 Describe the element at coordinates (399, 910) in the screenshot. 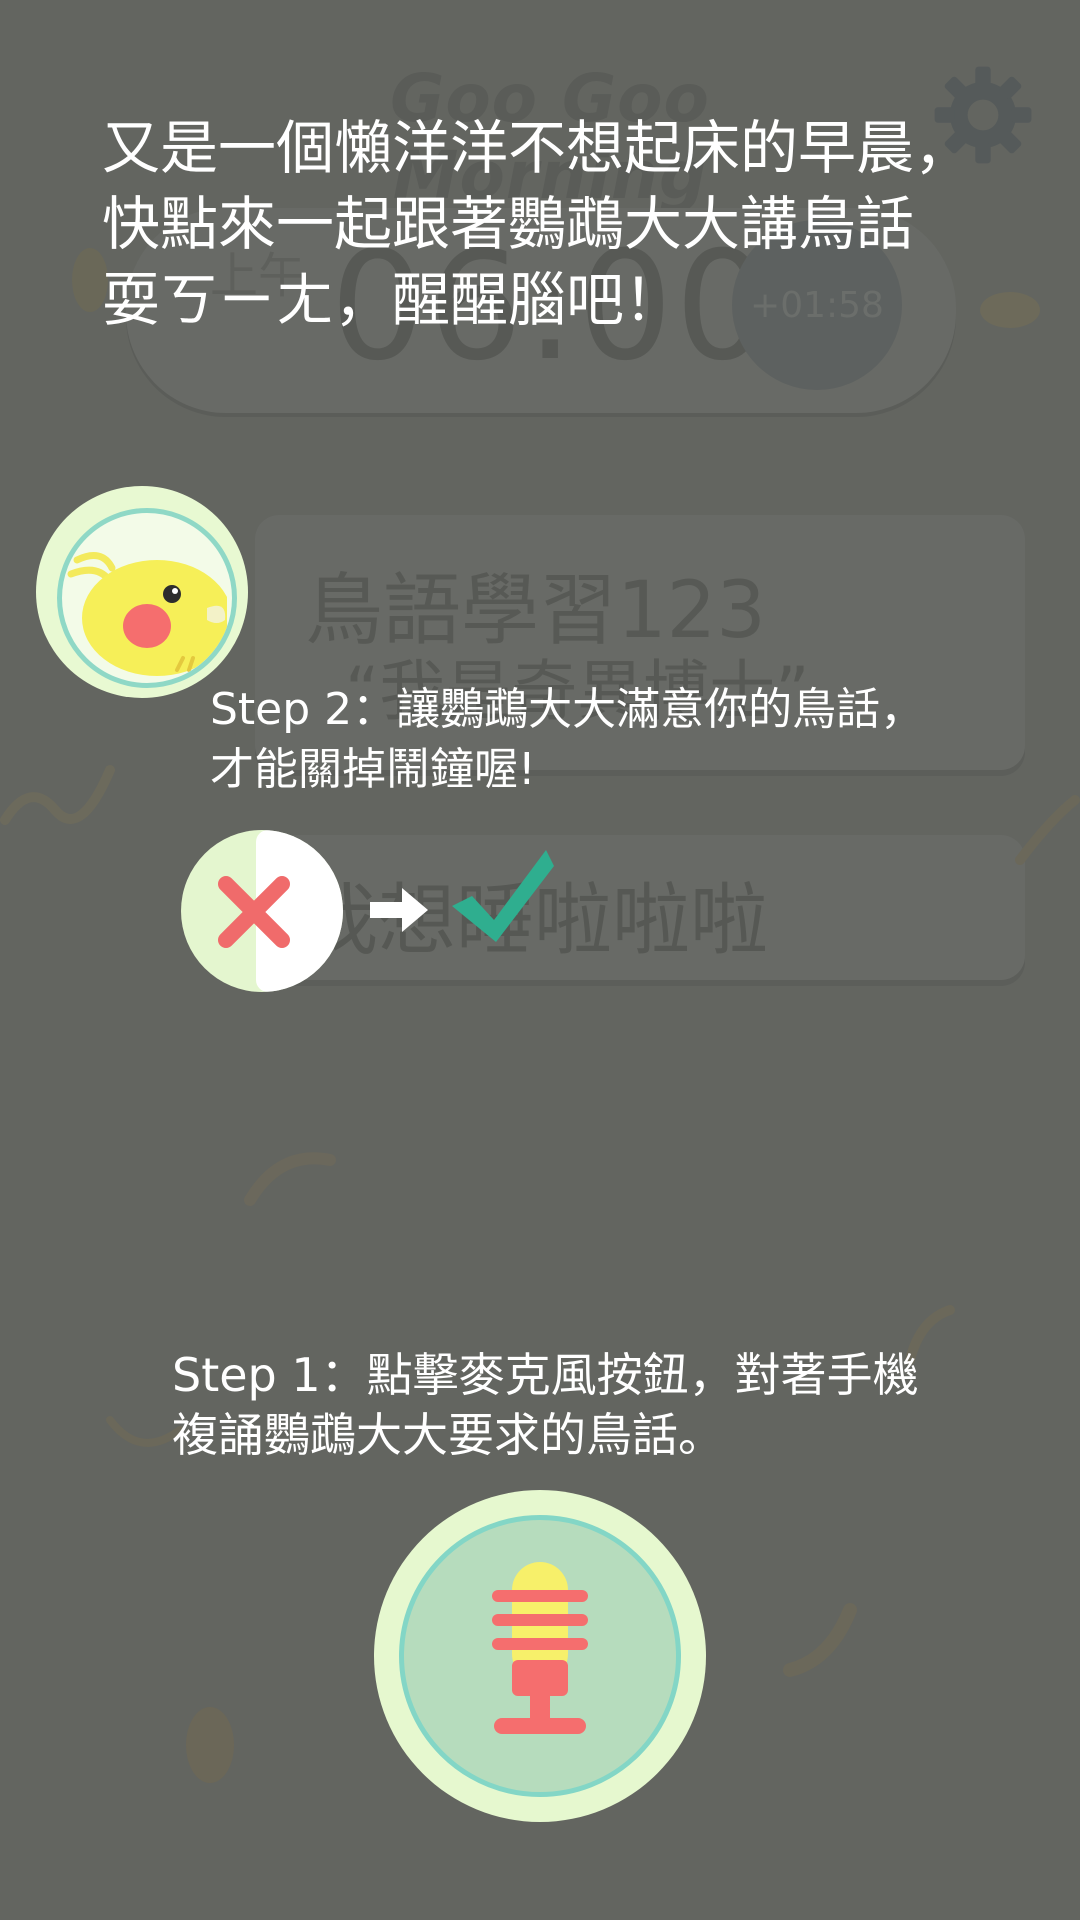

I see `right-arrow-icon` at that location.